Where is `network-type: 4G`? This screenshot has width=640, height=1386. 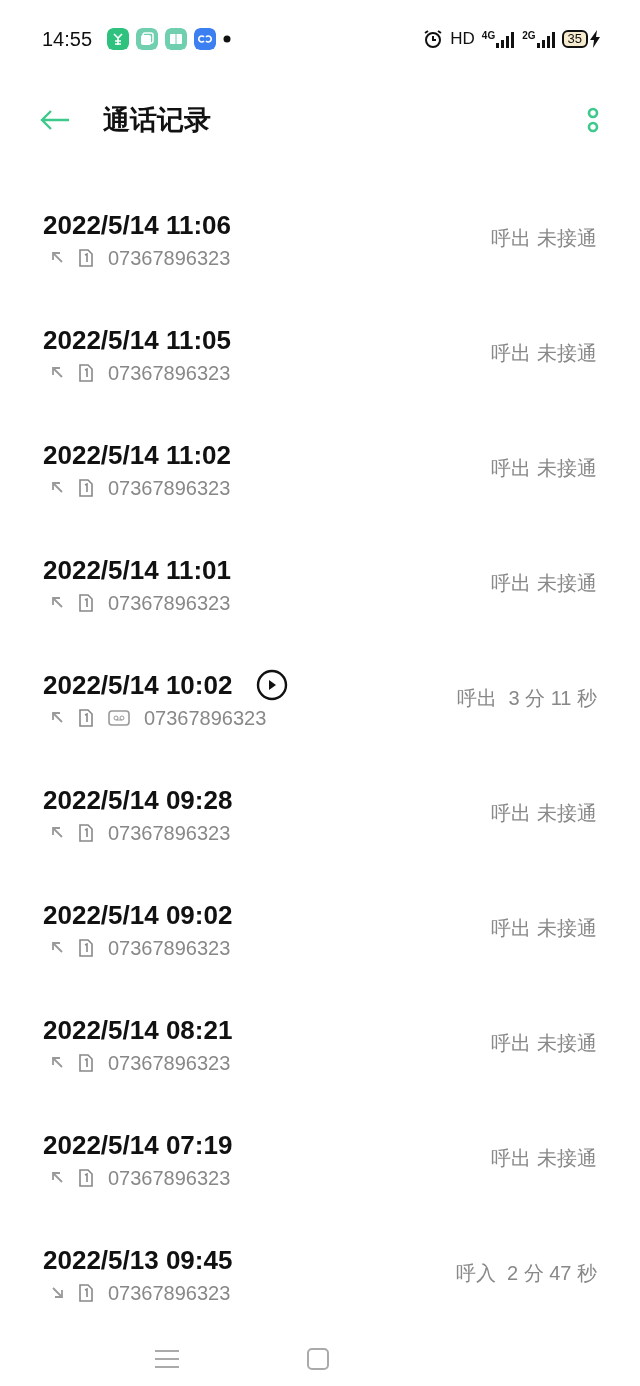
network-type: 4G is located at coordinates (488, 35).